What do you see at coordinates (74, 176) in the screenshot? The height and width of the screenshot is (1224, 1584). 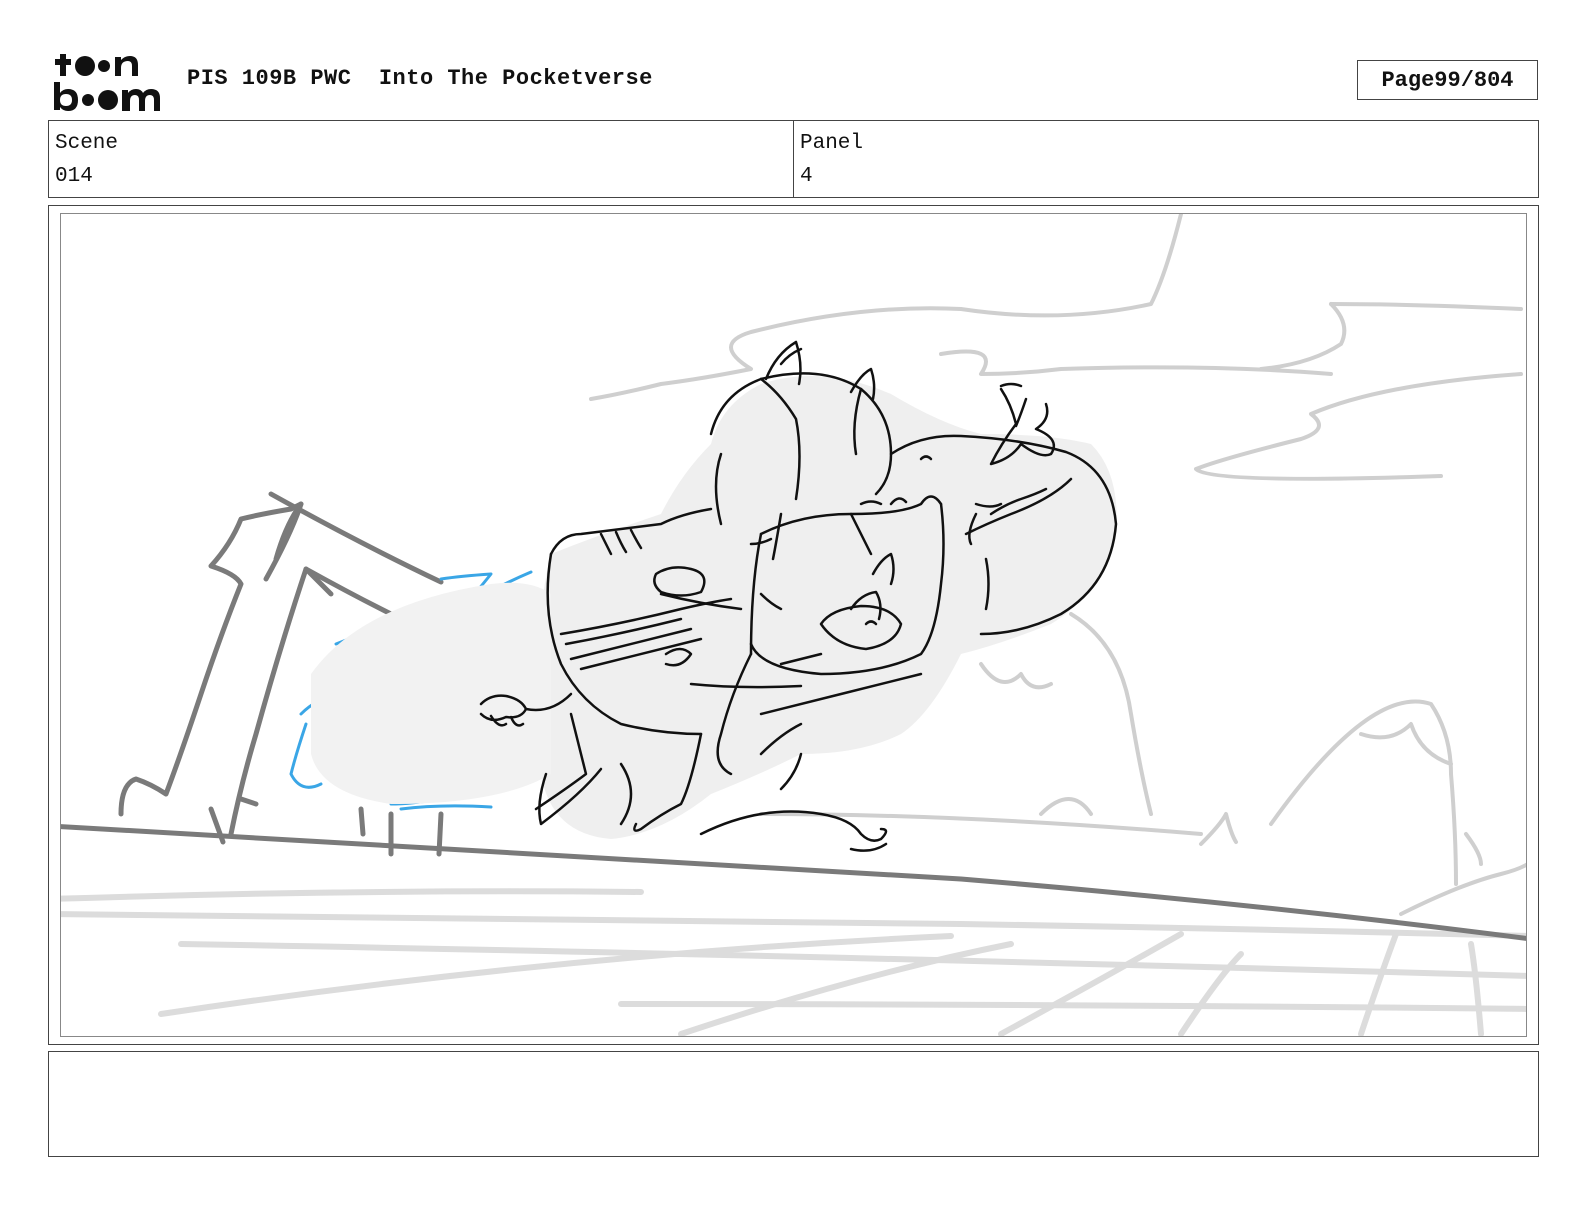 I see `scene-value: 014` at bounding box center [74, 176].